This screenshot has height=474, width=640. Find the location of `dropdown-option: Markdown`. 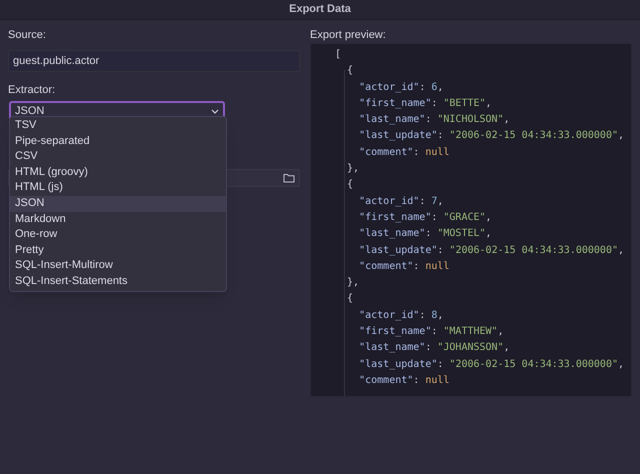

dropdown-option: Markdown is located at coordinates (118, 220).